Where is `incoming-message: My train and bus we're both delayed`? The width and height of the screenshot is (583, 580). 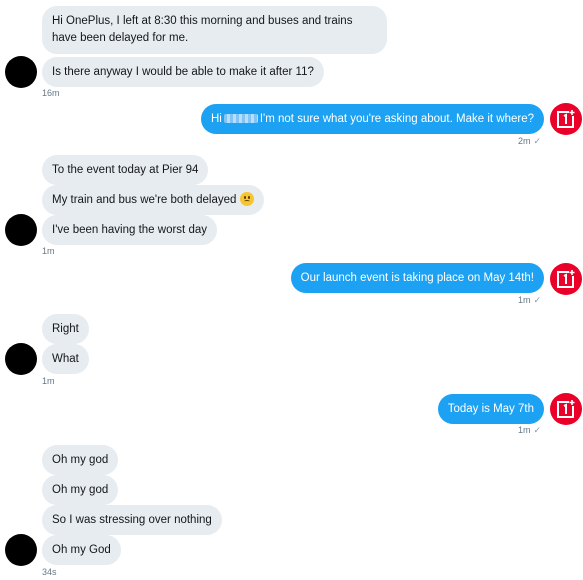 incoming-message: My train and bus we're both delayed is located at coordinates (153, 200).